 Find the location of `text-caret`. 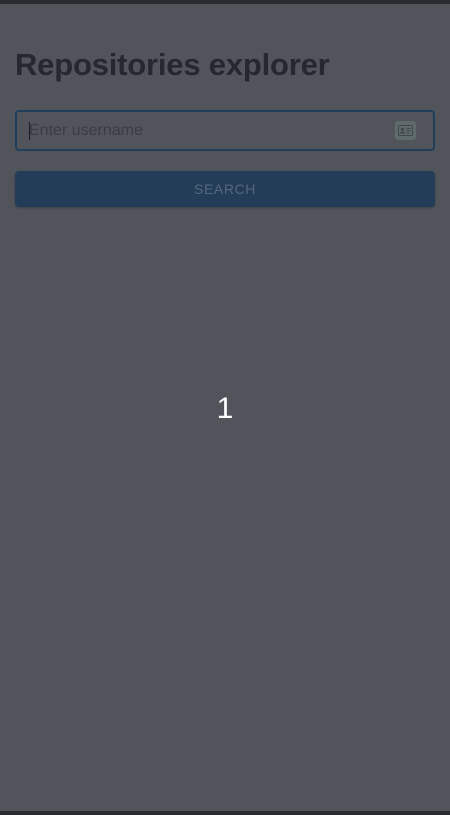

text-caret is located at coordinates (29, 131).